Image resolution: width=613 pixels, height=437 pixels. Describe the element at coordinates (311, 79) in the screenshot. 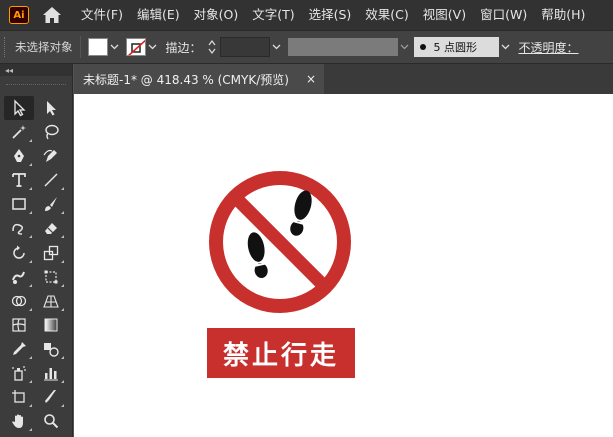

I see `close-icon: ×` at that location.